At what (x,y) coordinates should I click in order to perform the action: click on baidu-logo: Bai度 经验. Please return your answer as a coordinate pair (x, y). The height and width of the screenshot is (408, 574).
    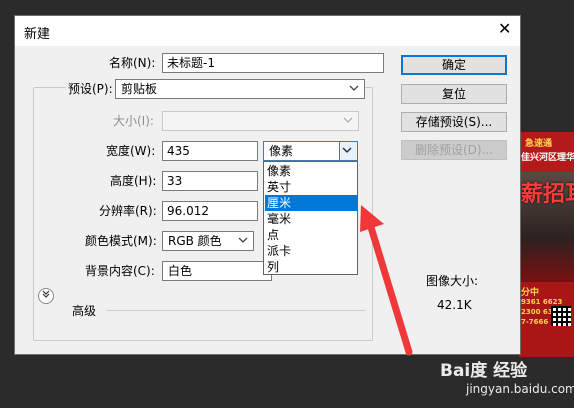
    Looking at the image, I should click on (484, 371).